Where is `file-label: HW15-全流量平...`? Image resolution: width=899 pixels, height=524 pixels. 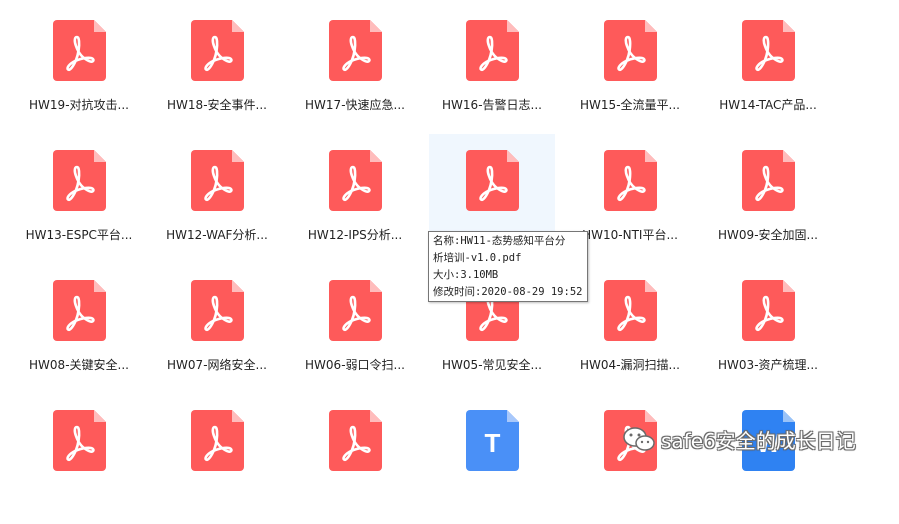
file-label: HW15-全流量平... is located at coordinates (630, 105).